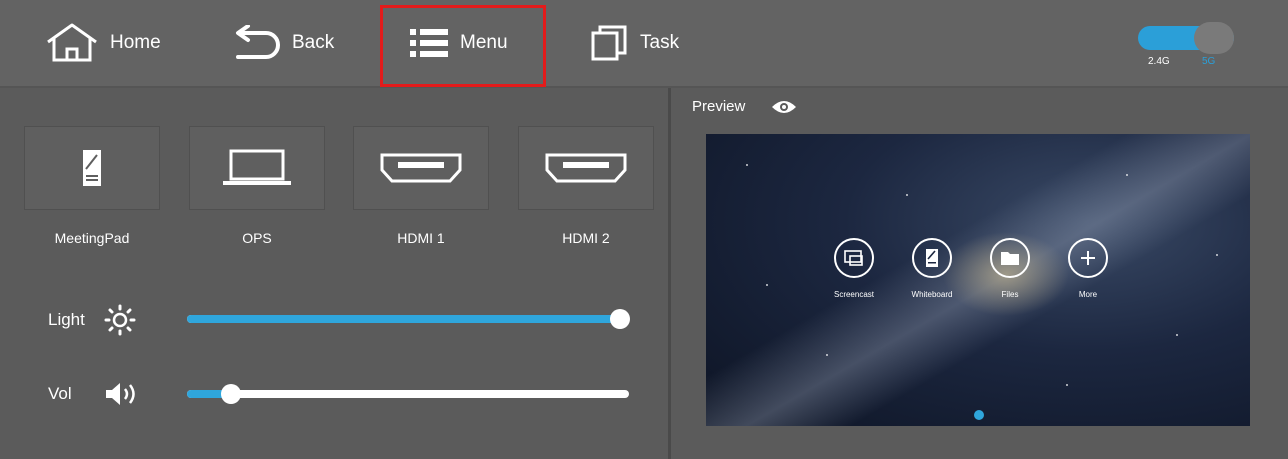  What do you see at coordinates (1188, 46) in the screenshot?
I see `wifi-band-toggle: 2.4G 5G` at bounding box center [1188, 46].